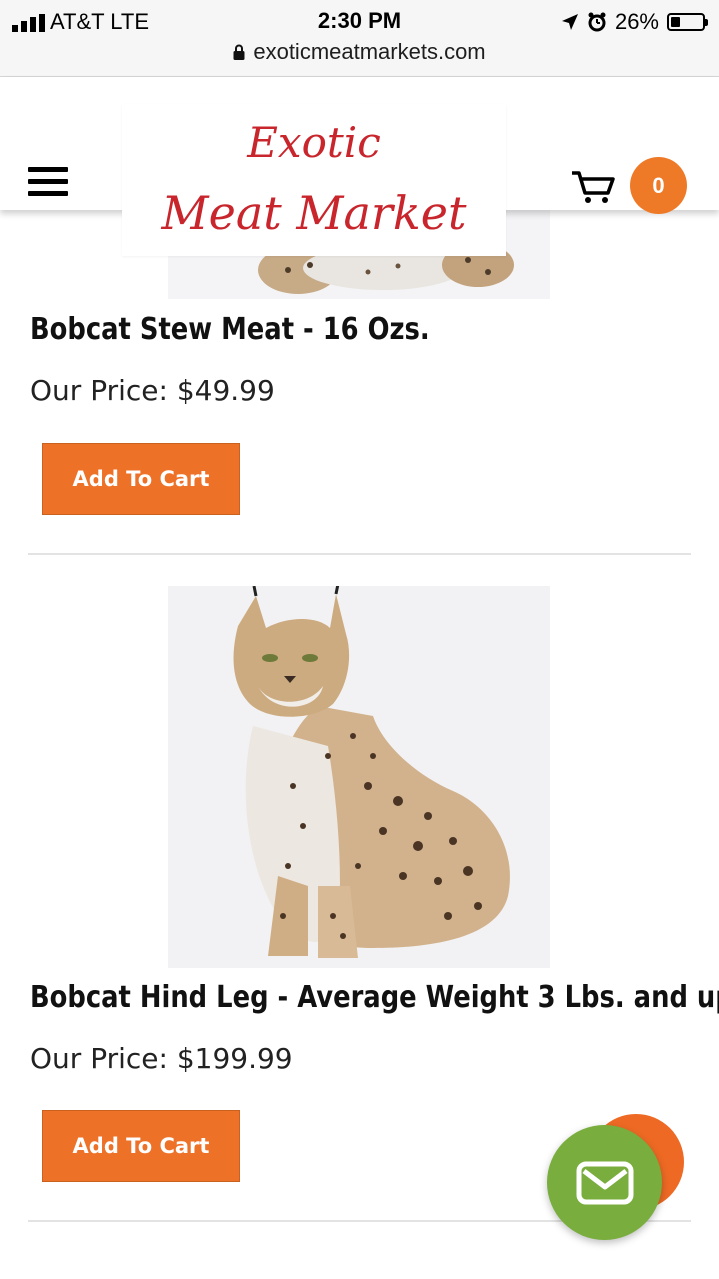 This screenshot has height=1279, width=719. Describe the element at coordinates (314, 142) in the screenshot. I see `logo-line-1: Exotic` at that location.